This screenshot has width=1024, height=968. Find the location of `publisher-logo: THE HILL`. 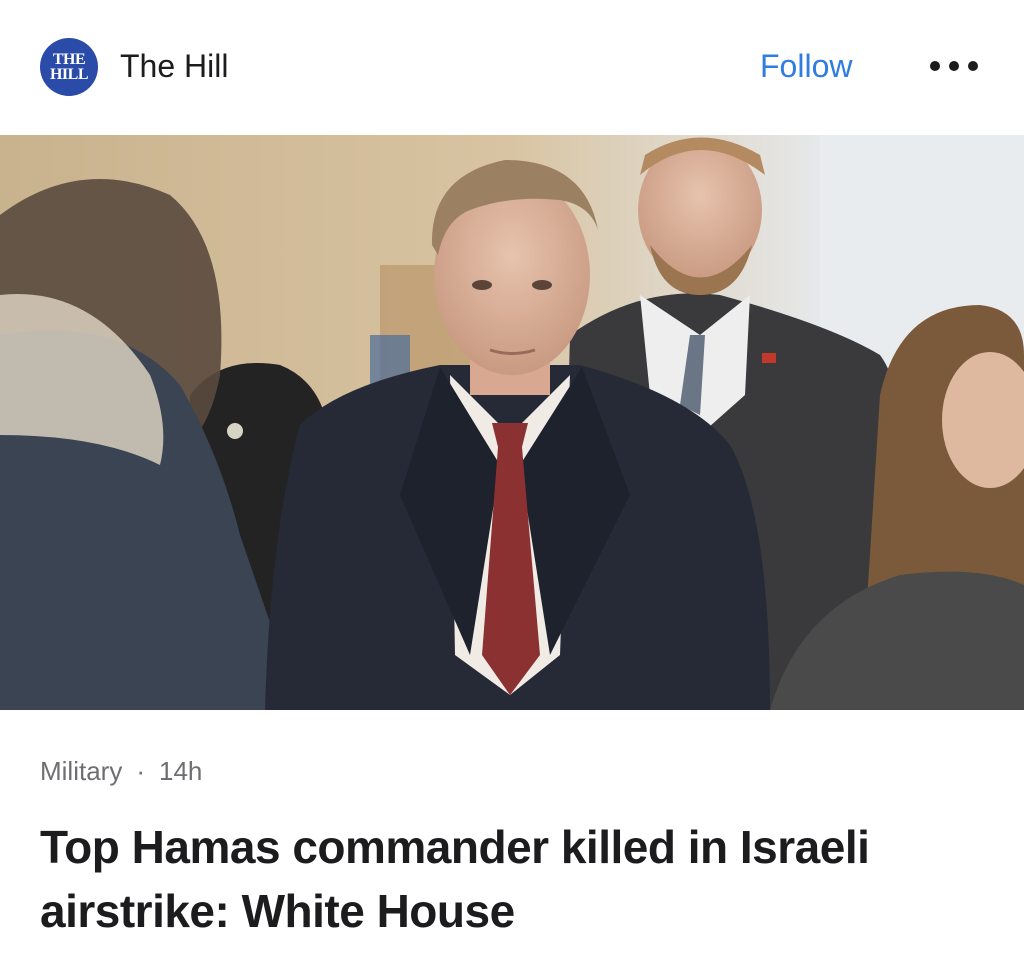

publisher-logo: THE HILL is located at coordinates (69, 67).